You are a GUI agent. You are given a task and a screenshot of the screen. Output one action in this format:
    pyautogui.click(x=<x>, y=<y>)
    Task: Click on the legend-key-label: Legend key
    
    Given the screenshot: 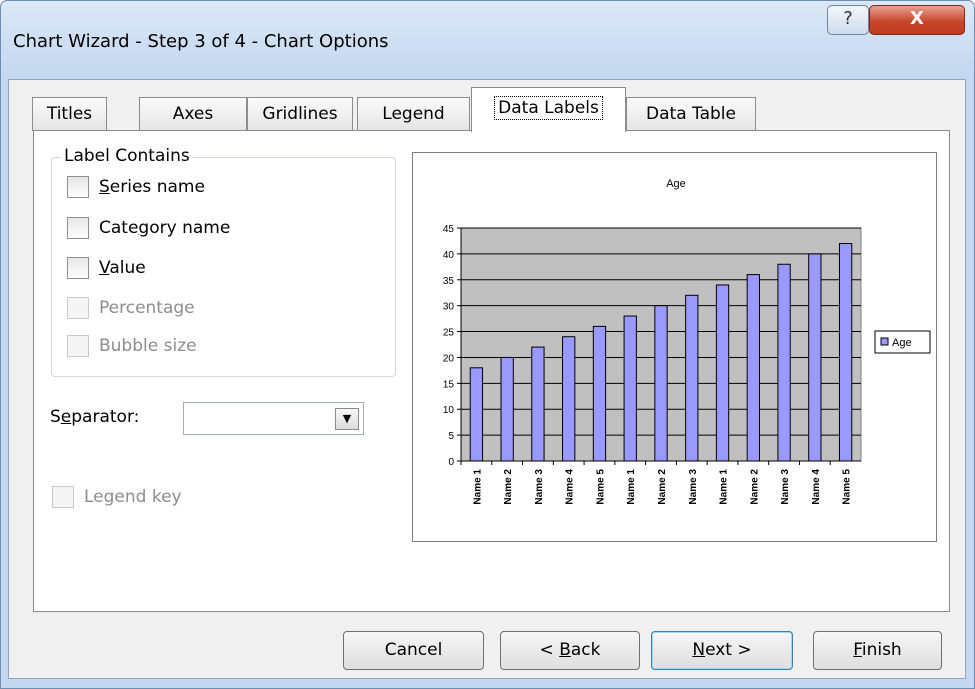 What is the action you would take?
    pyautogui.click(x=133, y=497)
    